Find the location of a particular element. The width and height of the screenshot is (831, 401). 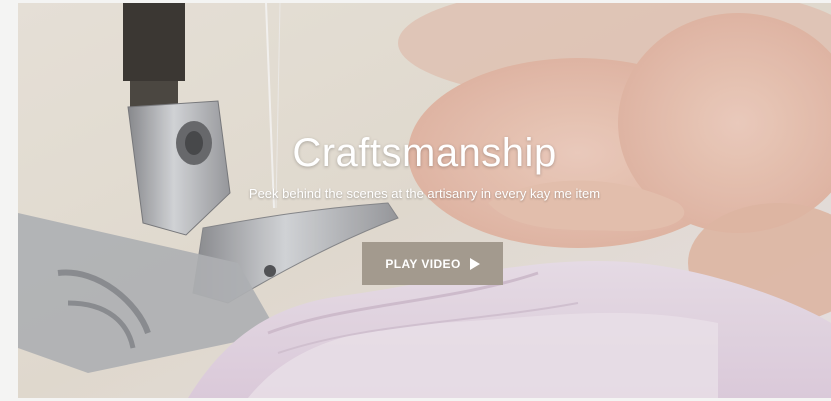

play-video-button: PLAY VIDEO is located at coordinates (432, 263).